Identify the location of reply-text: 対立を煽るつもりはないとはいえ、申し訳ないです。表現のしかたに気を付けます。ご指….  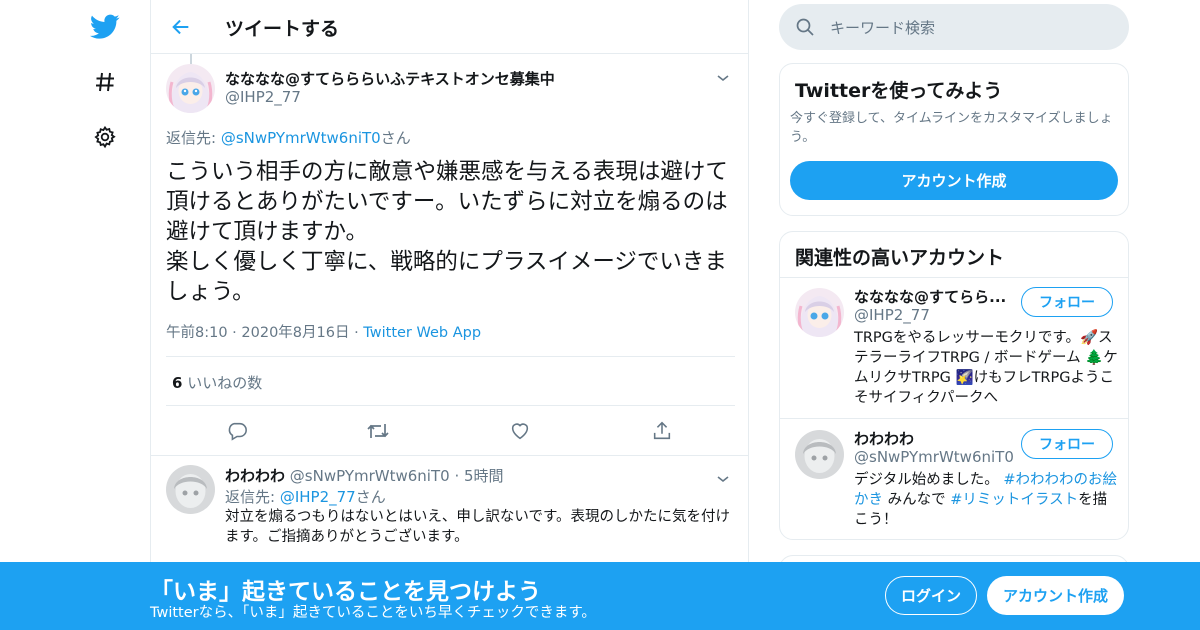
(478, 527).